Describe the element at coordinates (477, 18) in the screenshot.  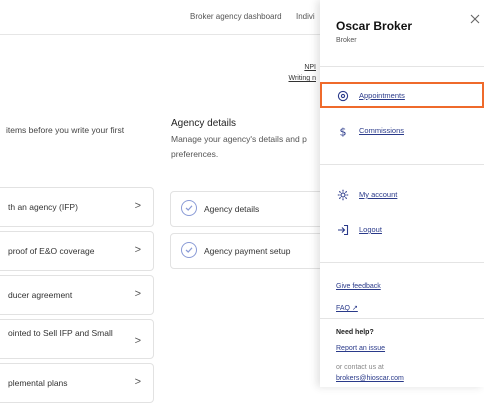
I see `close-icon` at that location.